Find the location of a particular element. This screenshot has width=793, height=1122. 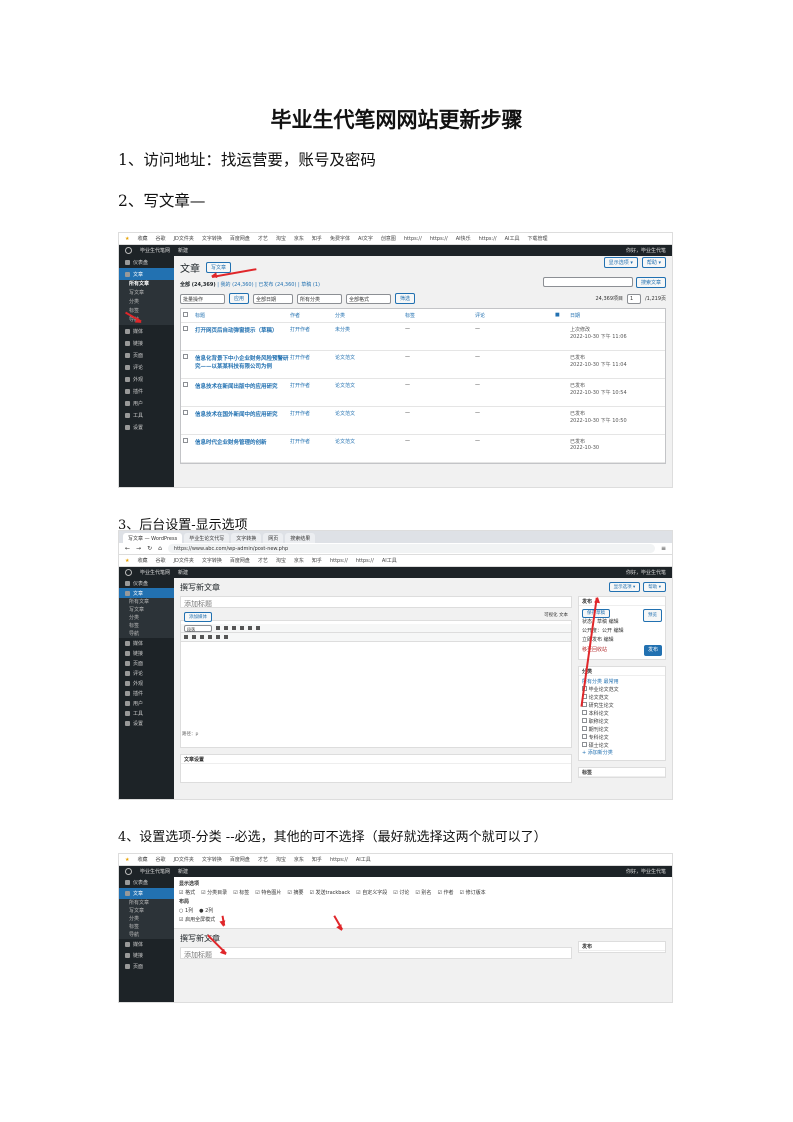

preview-button: 预览 is located at coordinates (652, 615).